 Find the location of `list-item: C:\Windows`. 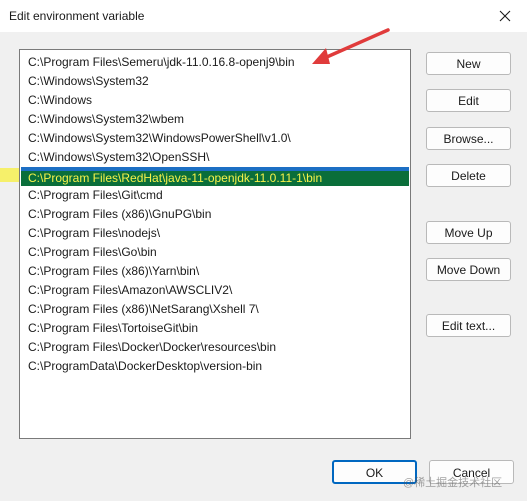

list-item: C:\Windows is located at coordinates (215, 100).